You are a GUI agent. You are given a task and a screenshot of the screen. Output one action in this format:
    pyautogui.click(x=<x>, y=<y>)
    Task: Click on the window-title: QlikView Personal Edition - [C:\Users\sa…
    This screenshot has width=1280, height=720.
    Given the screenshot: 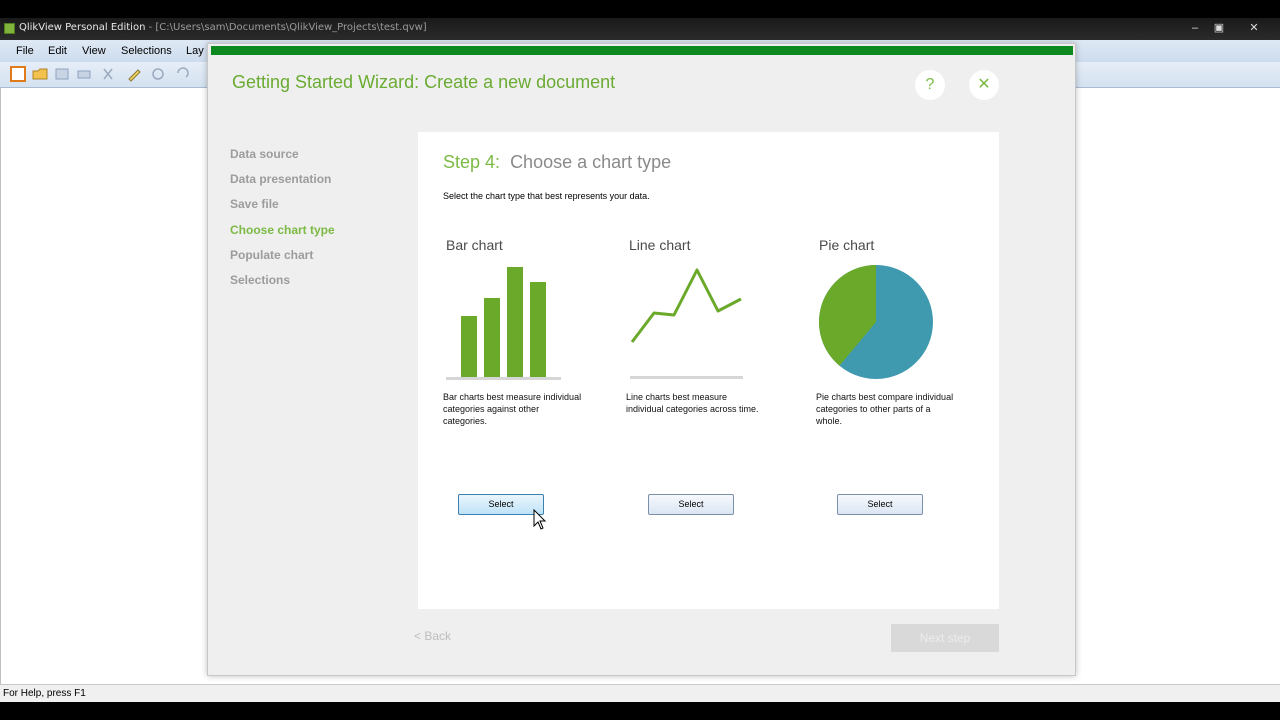 What is the action you would take?
    pyautogui.click(x=223, y=27)
    